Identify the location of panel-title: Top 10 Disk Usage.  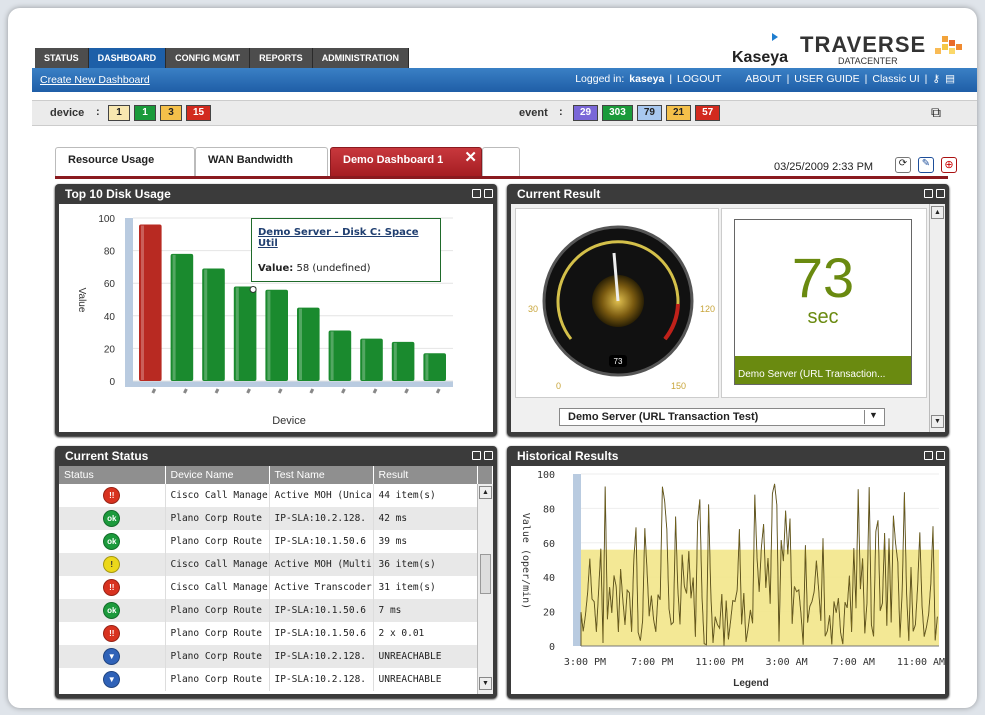
(118, 194).